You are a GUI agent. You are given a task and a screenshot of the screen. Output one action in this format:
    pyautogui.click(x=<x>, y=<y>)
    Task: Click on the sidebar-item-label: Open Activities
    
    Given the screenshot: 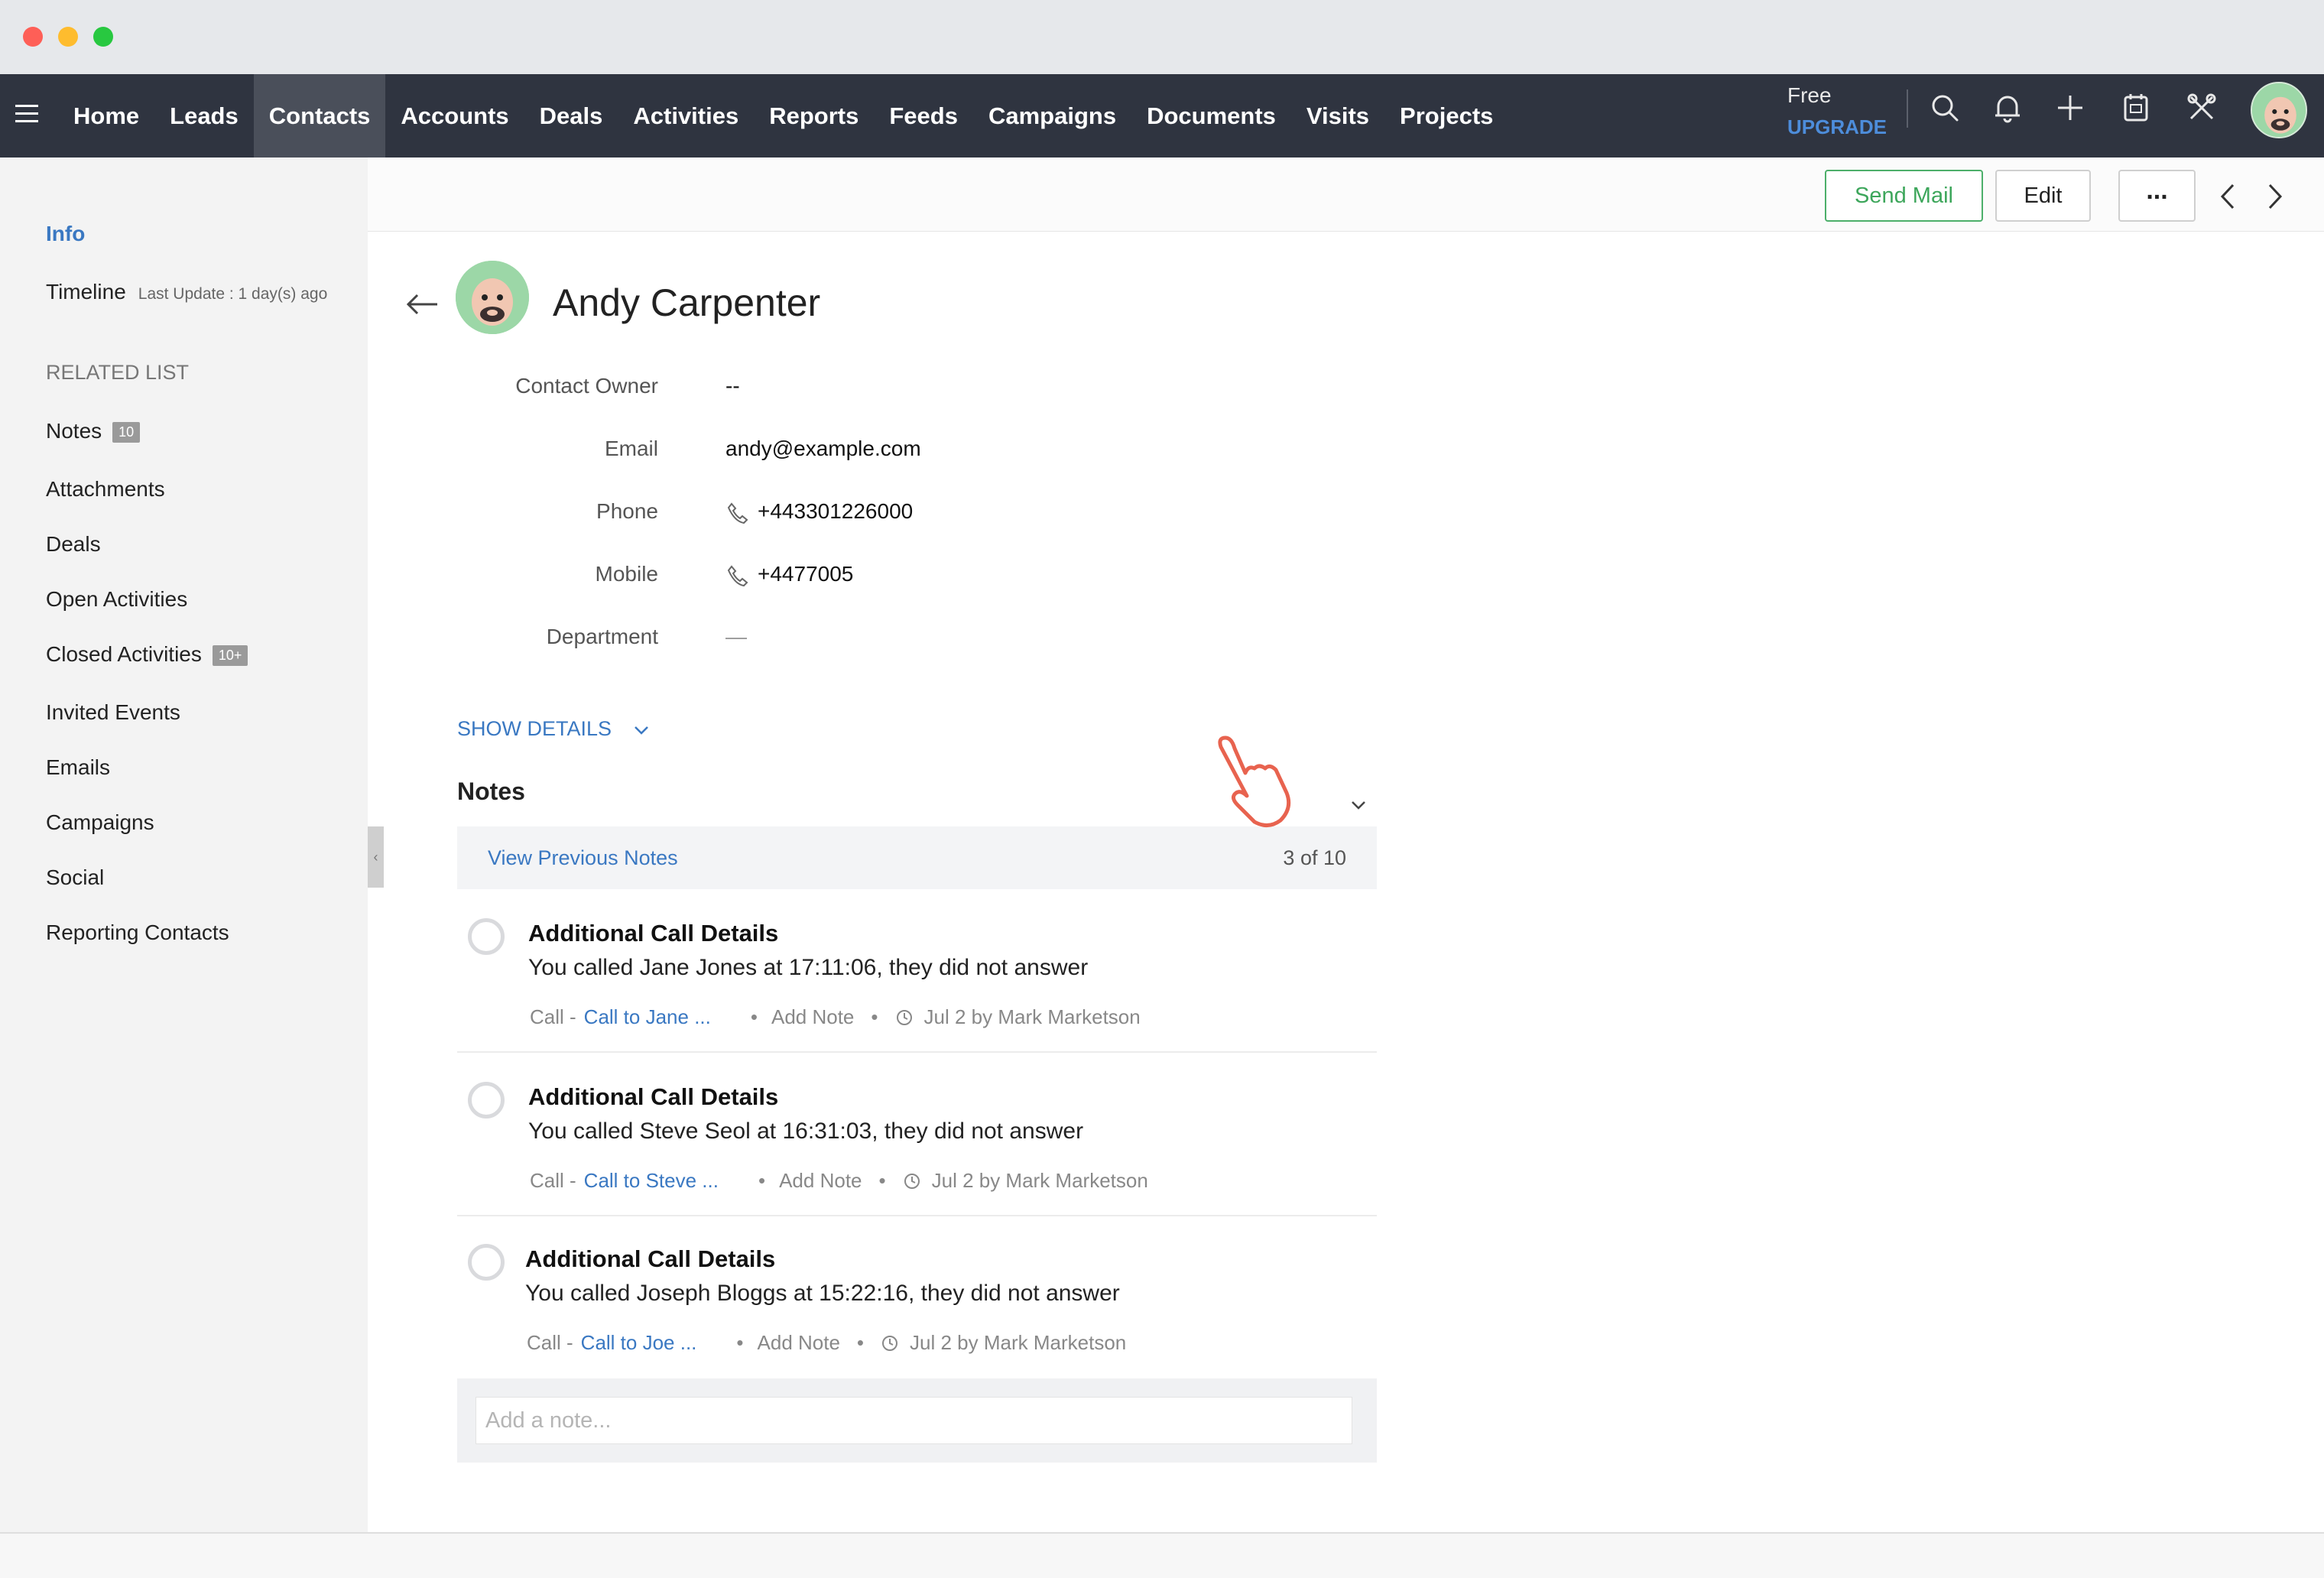 What is the action you would take?
    pyautogui.click(x=117, y=599)
    